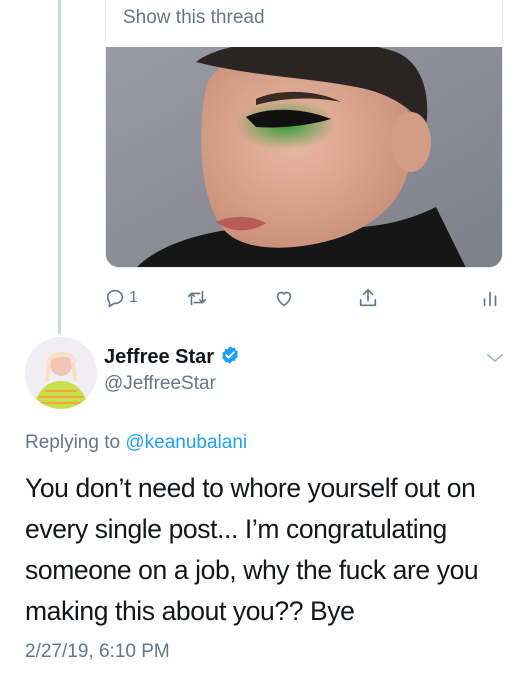 The width and height of the screenshot is (527, 679). What do you see at coordinates (133, 297) in the screenshot?
I see `reply-count: 1` at bounding box center [133, 297].